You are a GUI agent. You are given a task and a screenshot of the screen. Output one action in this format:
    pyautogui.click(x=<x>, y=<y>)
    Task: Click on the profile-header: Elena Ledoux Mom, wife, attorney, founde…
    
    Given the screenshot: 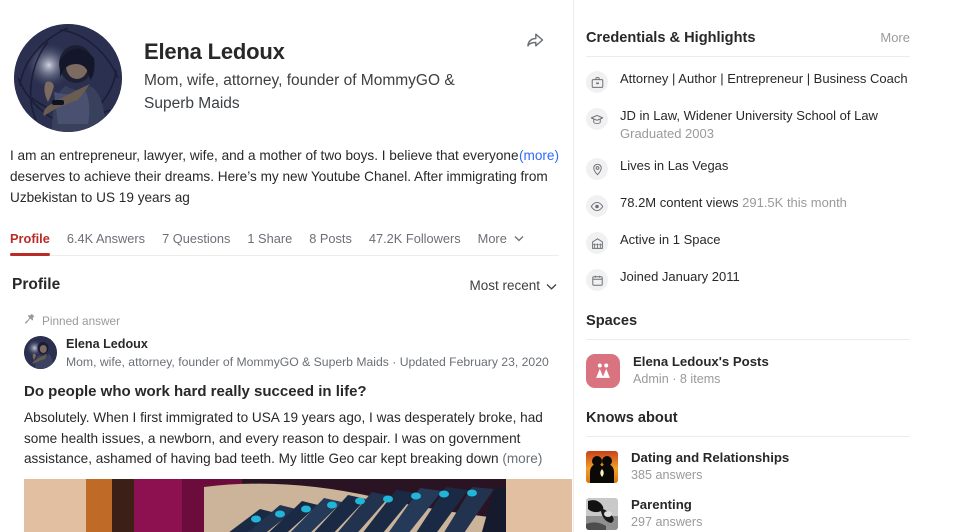 What is the action you would take?
    pyautogui.click(x=284, y=66)
    